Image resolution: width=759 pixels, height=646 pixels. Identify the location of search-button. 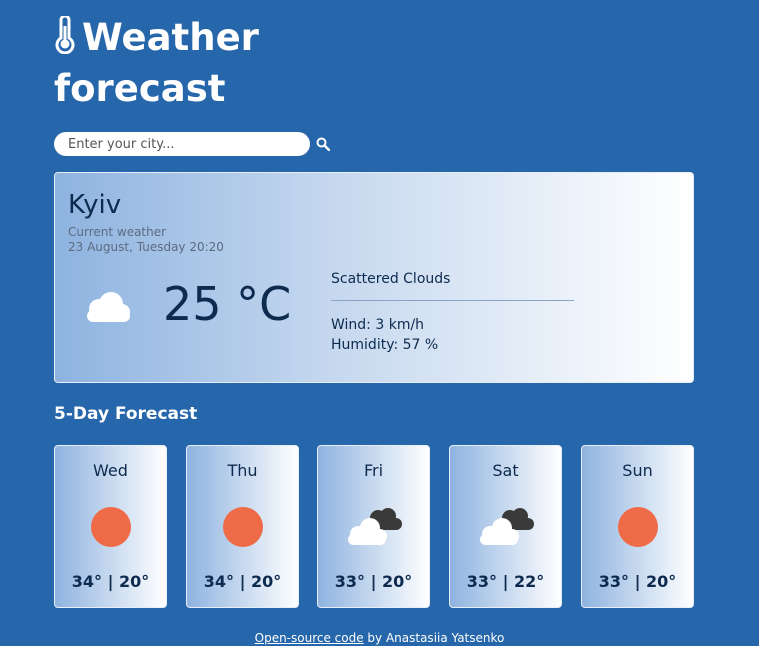
(323, 144).